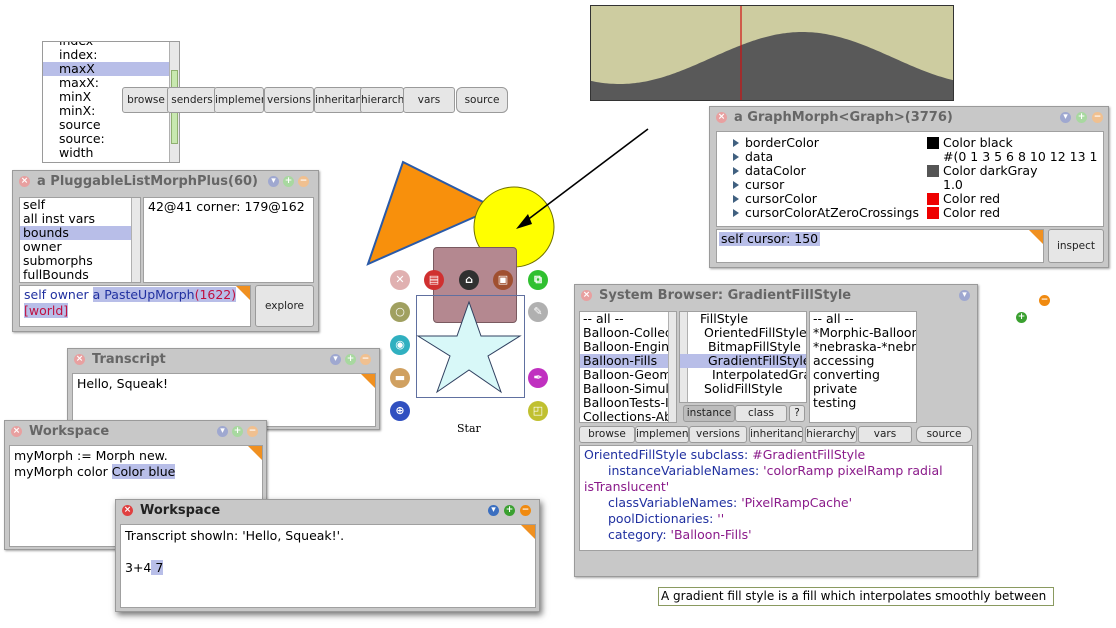  What do you see at coordinates (538, 378) in the screenshot?
I see `color-handle-icon: ✒` at bounding box center [538, 378].